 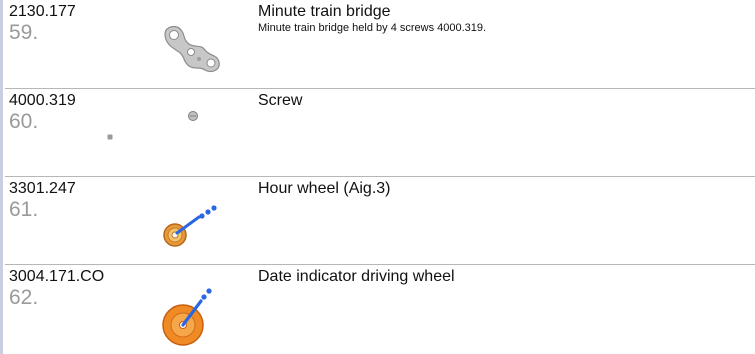 I want to click on part-index: 62., so click(x=24, y=297).